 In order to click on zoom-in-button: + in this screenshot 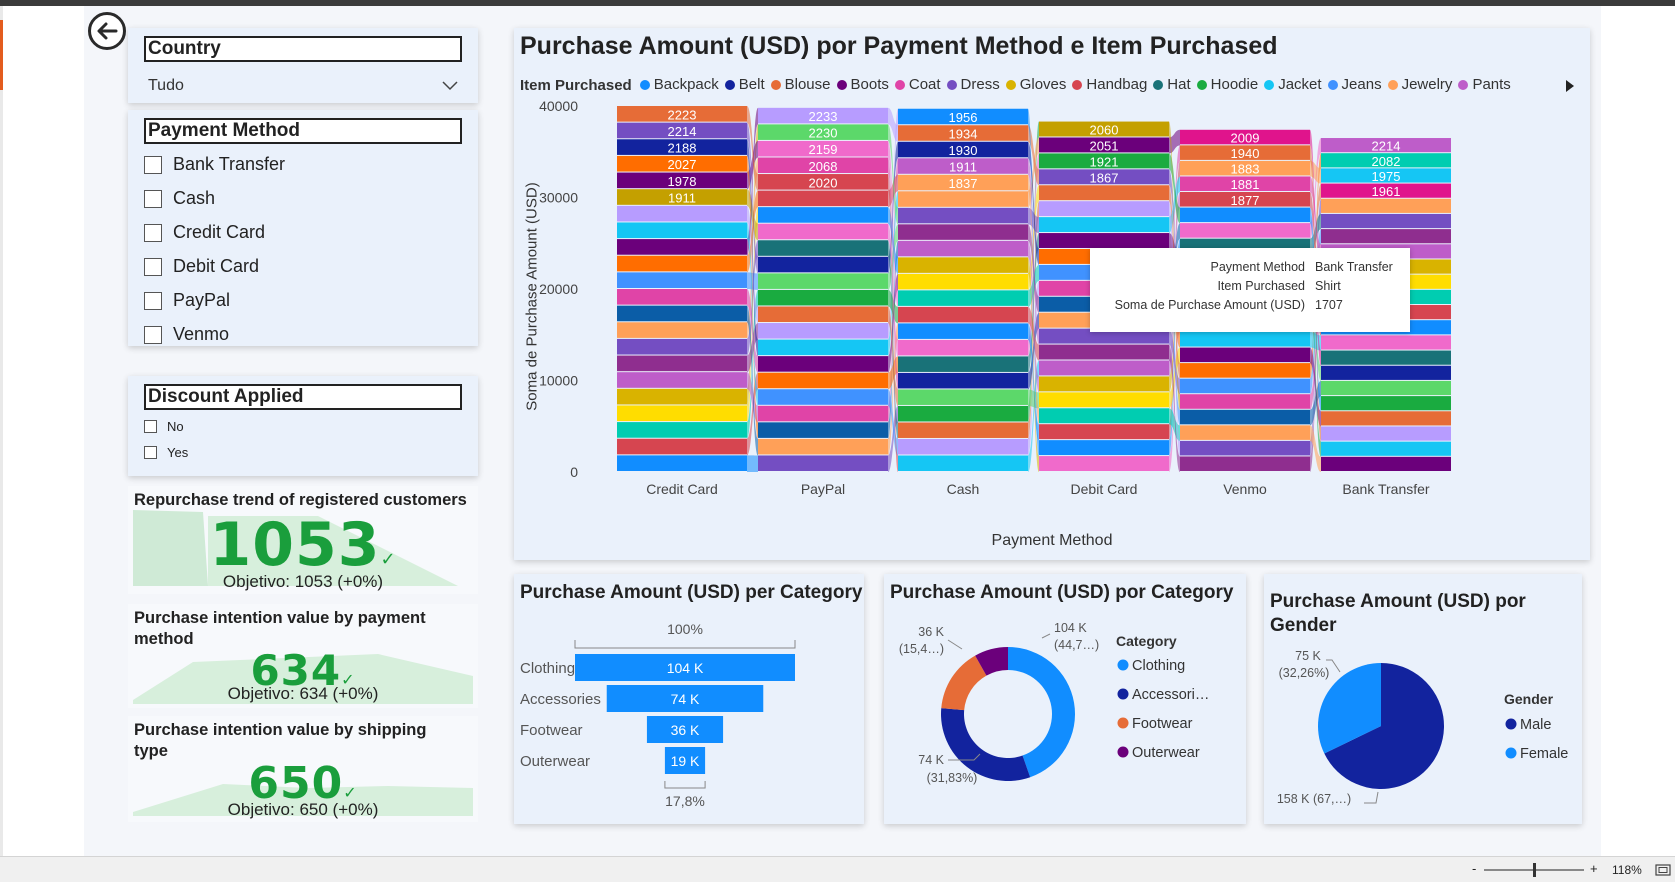, I will do `click(1594, 868)`.